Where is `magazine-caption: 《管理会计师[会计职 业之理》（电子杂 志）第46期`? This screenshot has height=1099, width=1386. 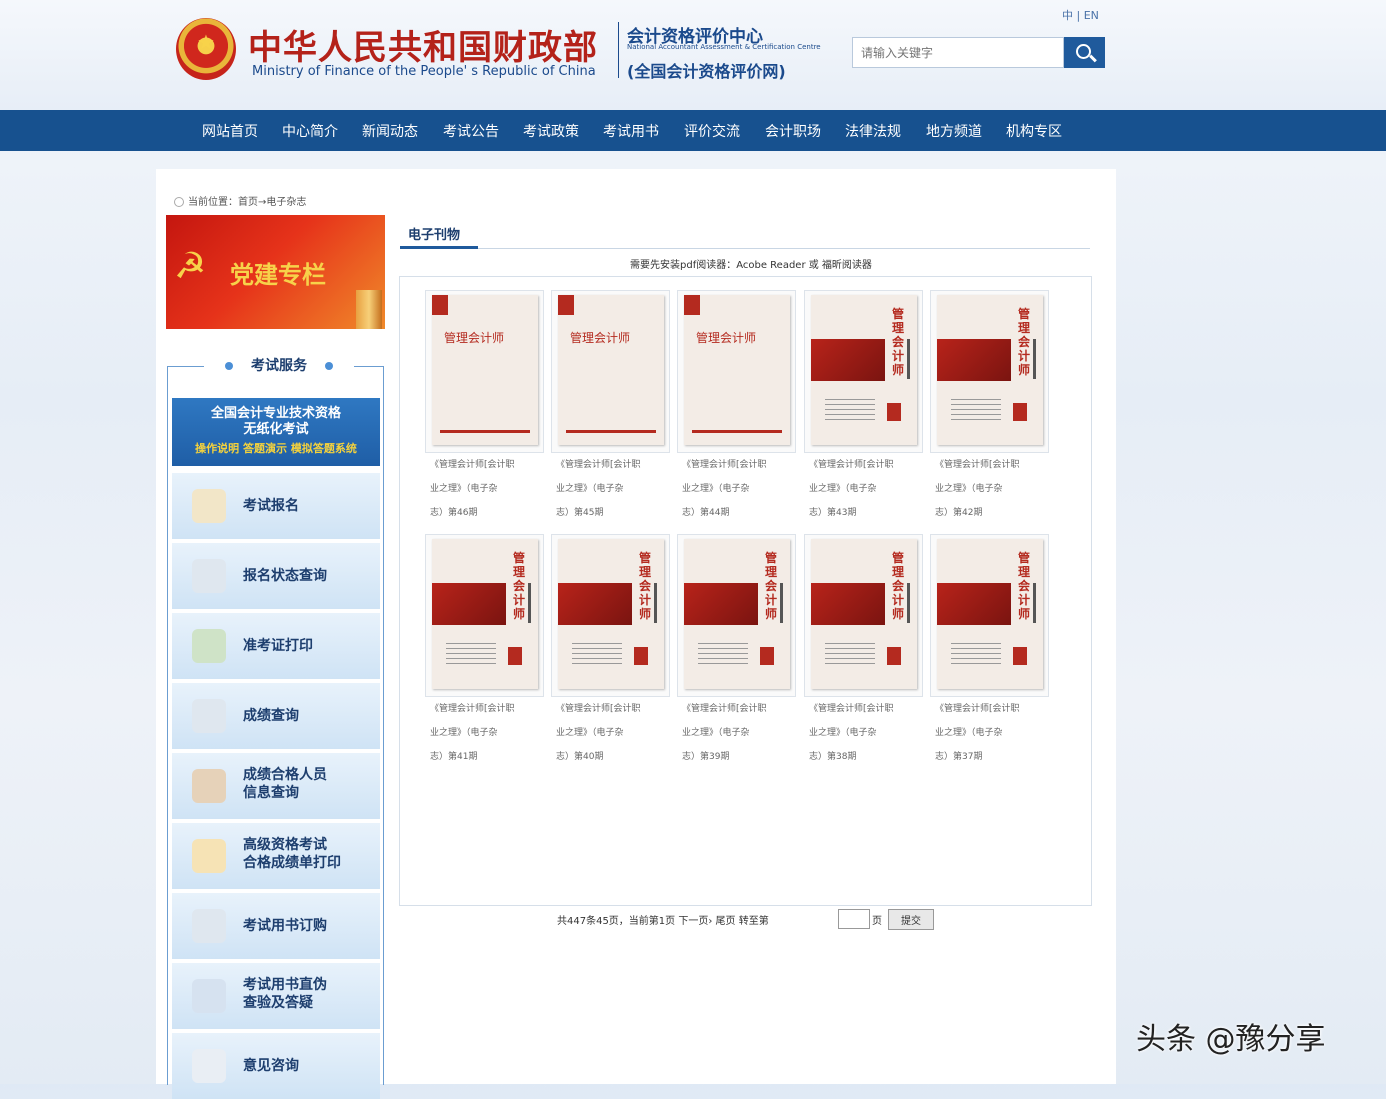 magazine-caption: 《管理会计师[会计职 业之理》（电子杂 志）第46期 is located at coordinates (494, 489).